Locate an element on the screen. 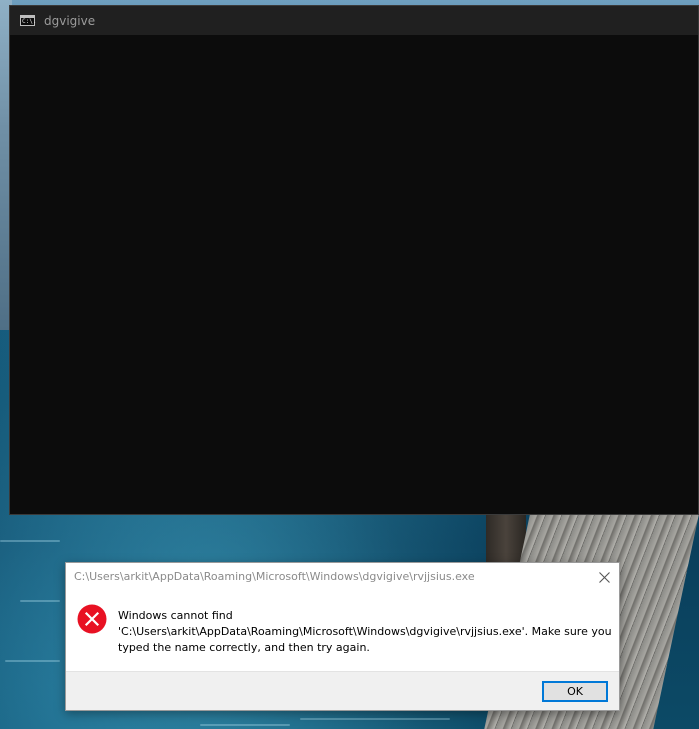  error-message-line: Windows cannot find is located at coordinates (175, 615).